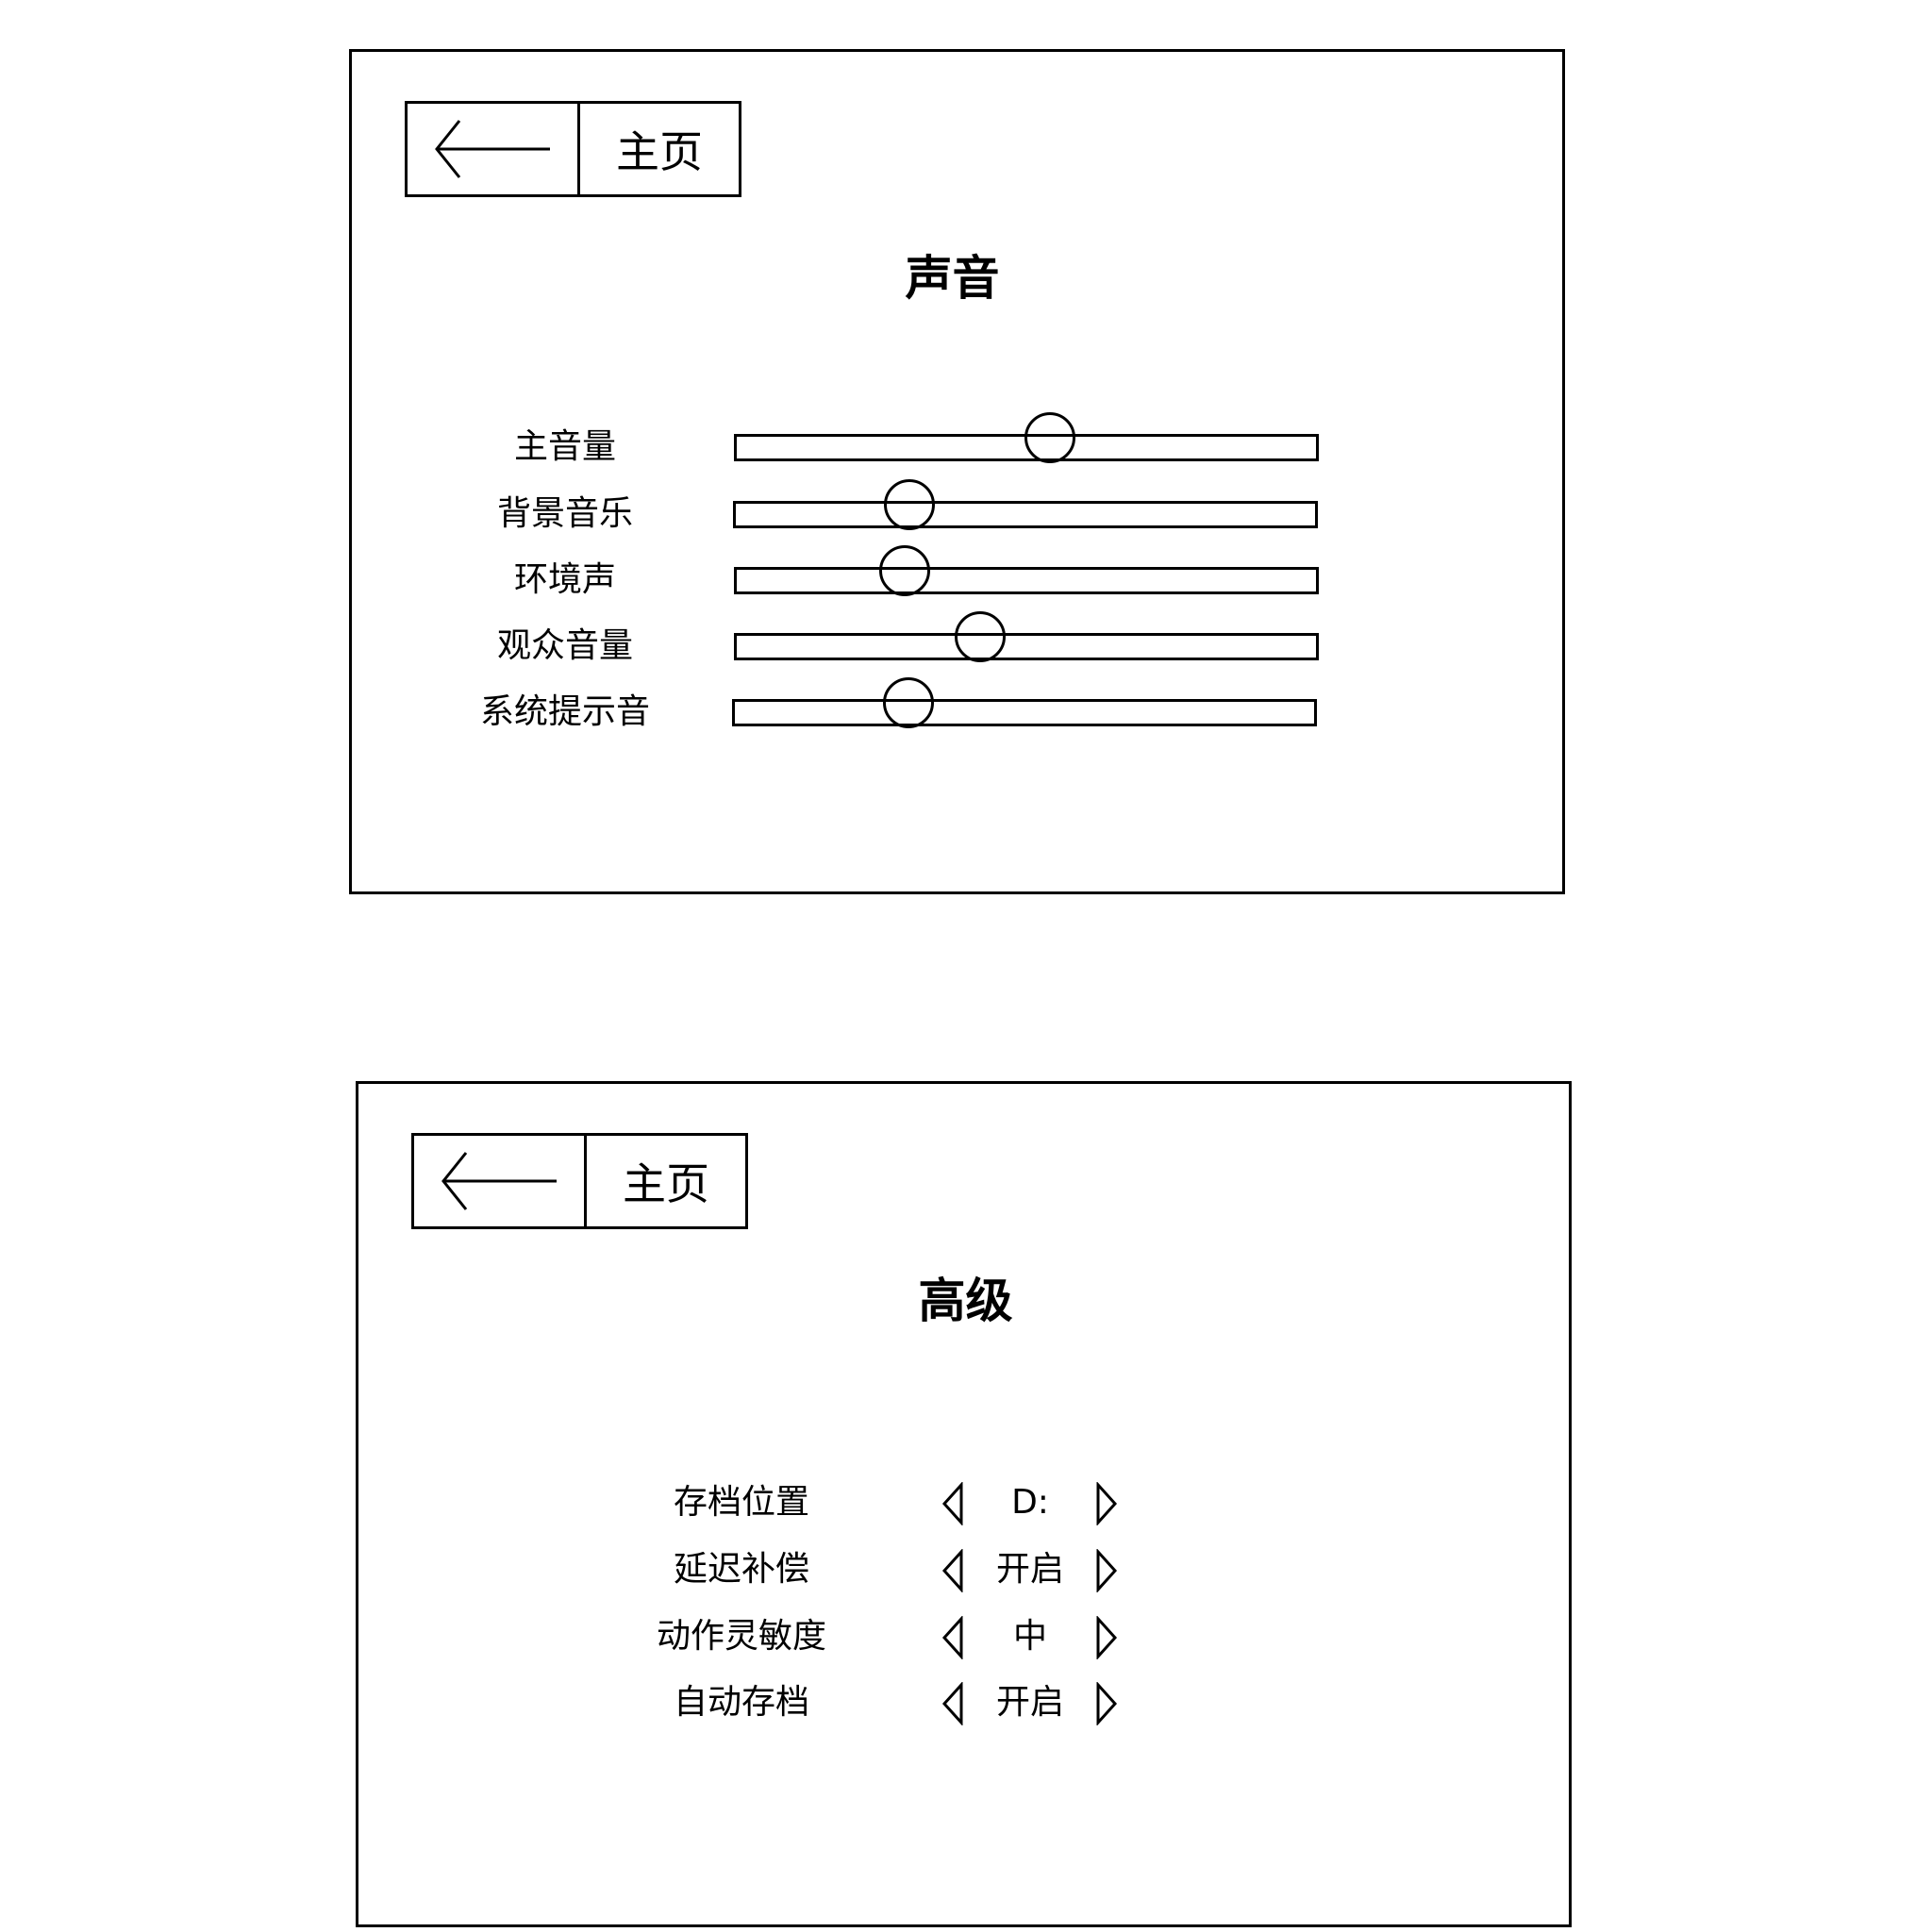  I want to click on slider-row-master-volume: 主音量, so click(957, 443).